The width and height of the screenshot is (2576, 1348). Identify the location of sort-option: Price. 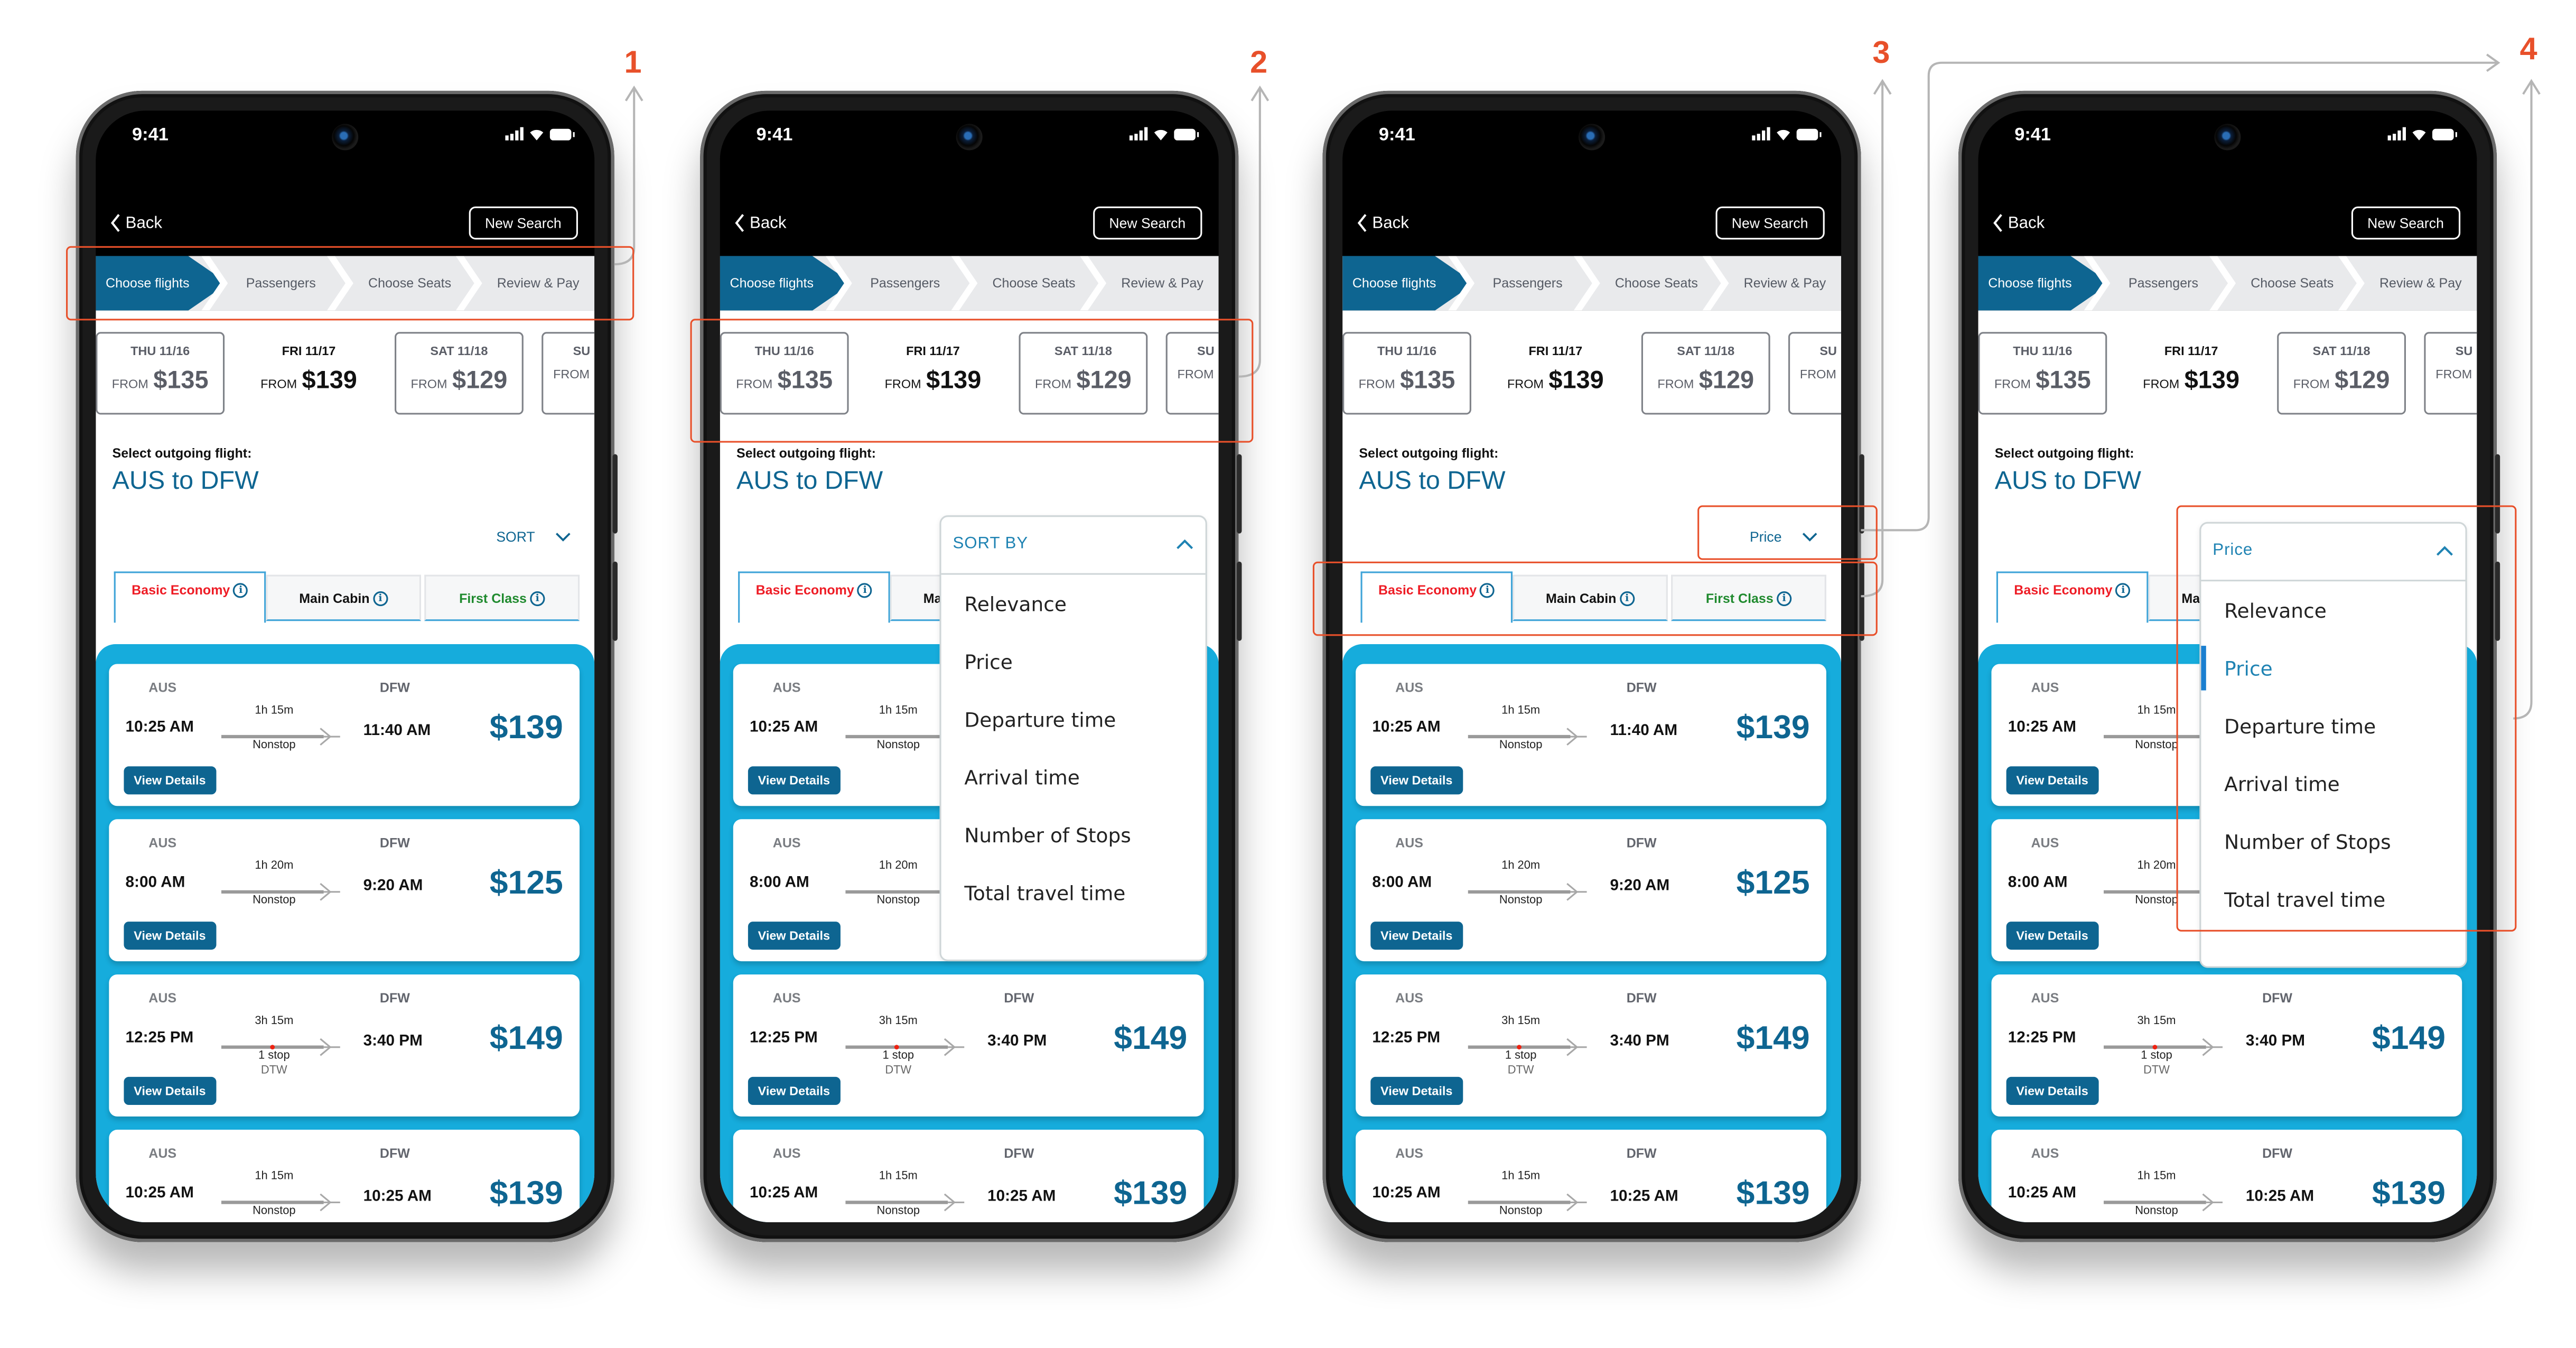
(1073, 661).